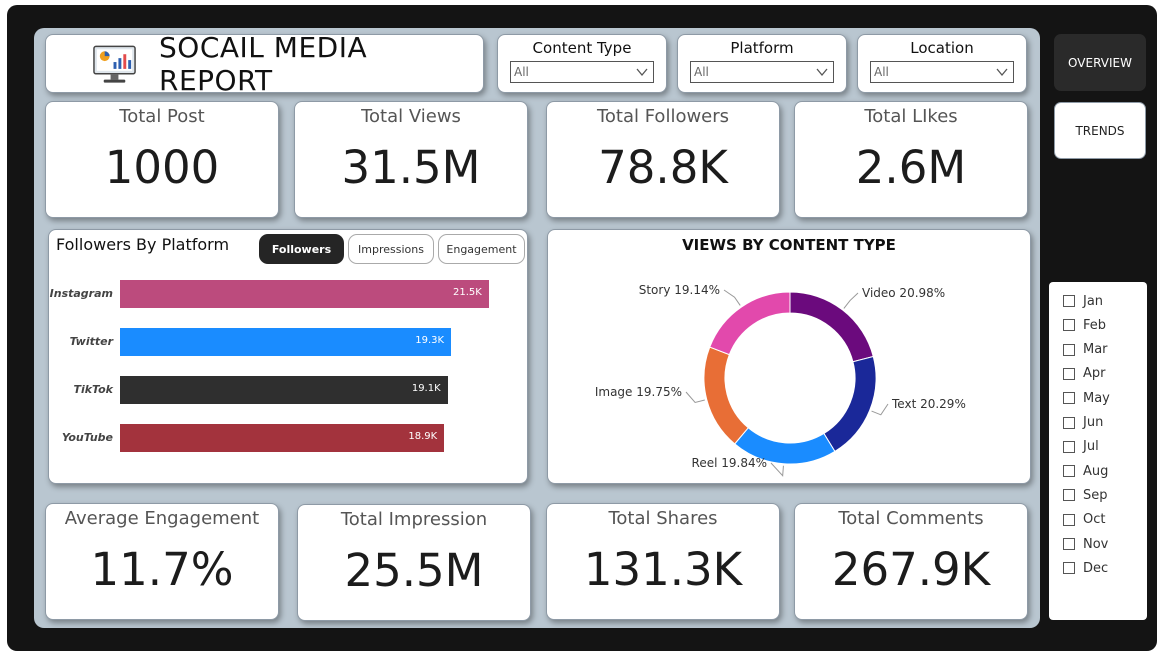 The height and width of the screenshot is (657, 1169). I want to click on page-title: SOCAIL MEDIA REPORT, so click(263, 63).